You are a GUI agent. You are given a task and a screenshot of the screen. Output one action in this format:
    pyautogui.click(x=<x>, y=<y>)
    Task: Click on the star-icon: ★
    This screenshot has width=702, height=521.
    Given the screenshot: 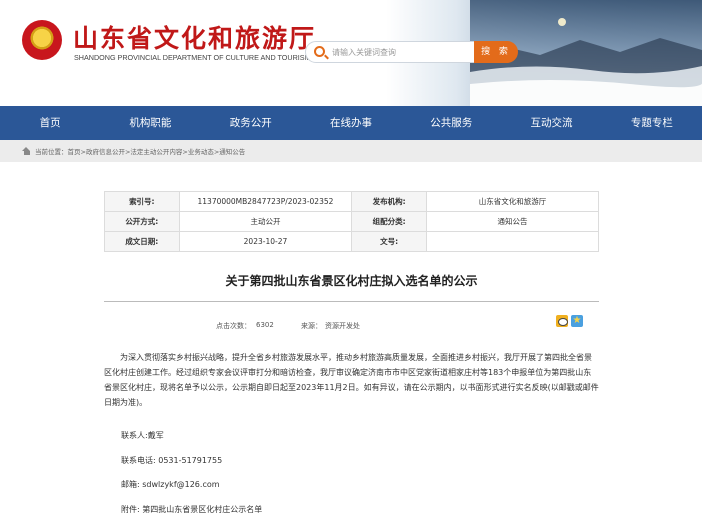 What is the action you would take?
    pyautogui.click(x=577, y=321)
    